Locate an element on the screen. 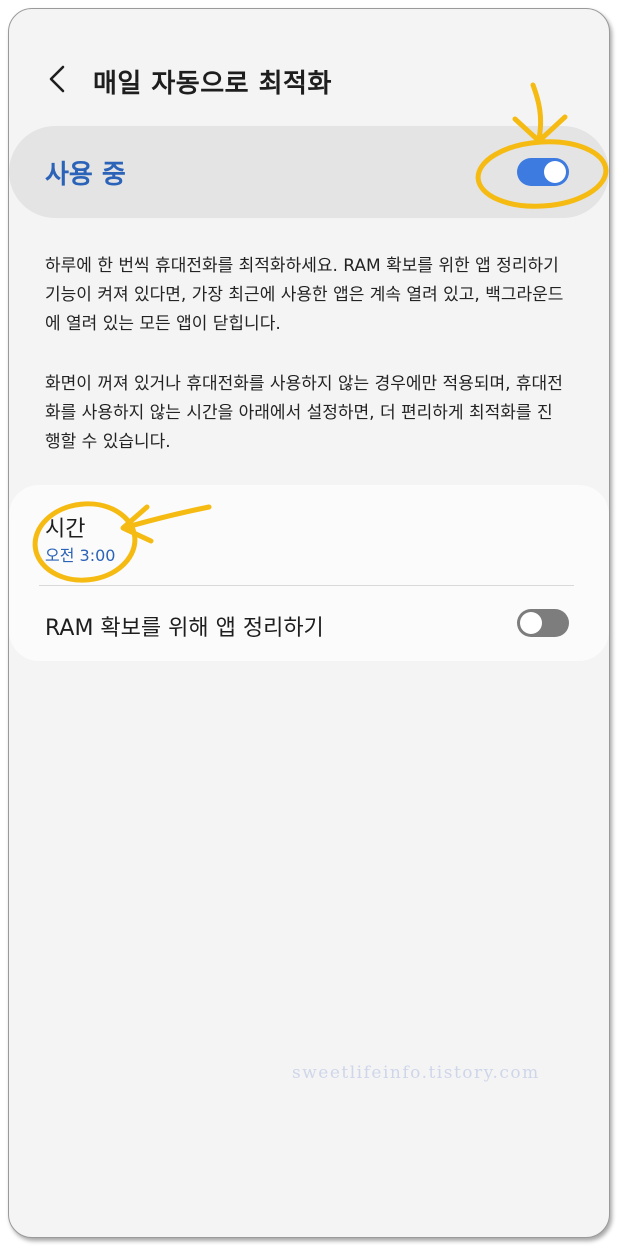  page-title: 매일 자동으로 최적화 is located at coordinates (212, 84).